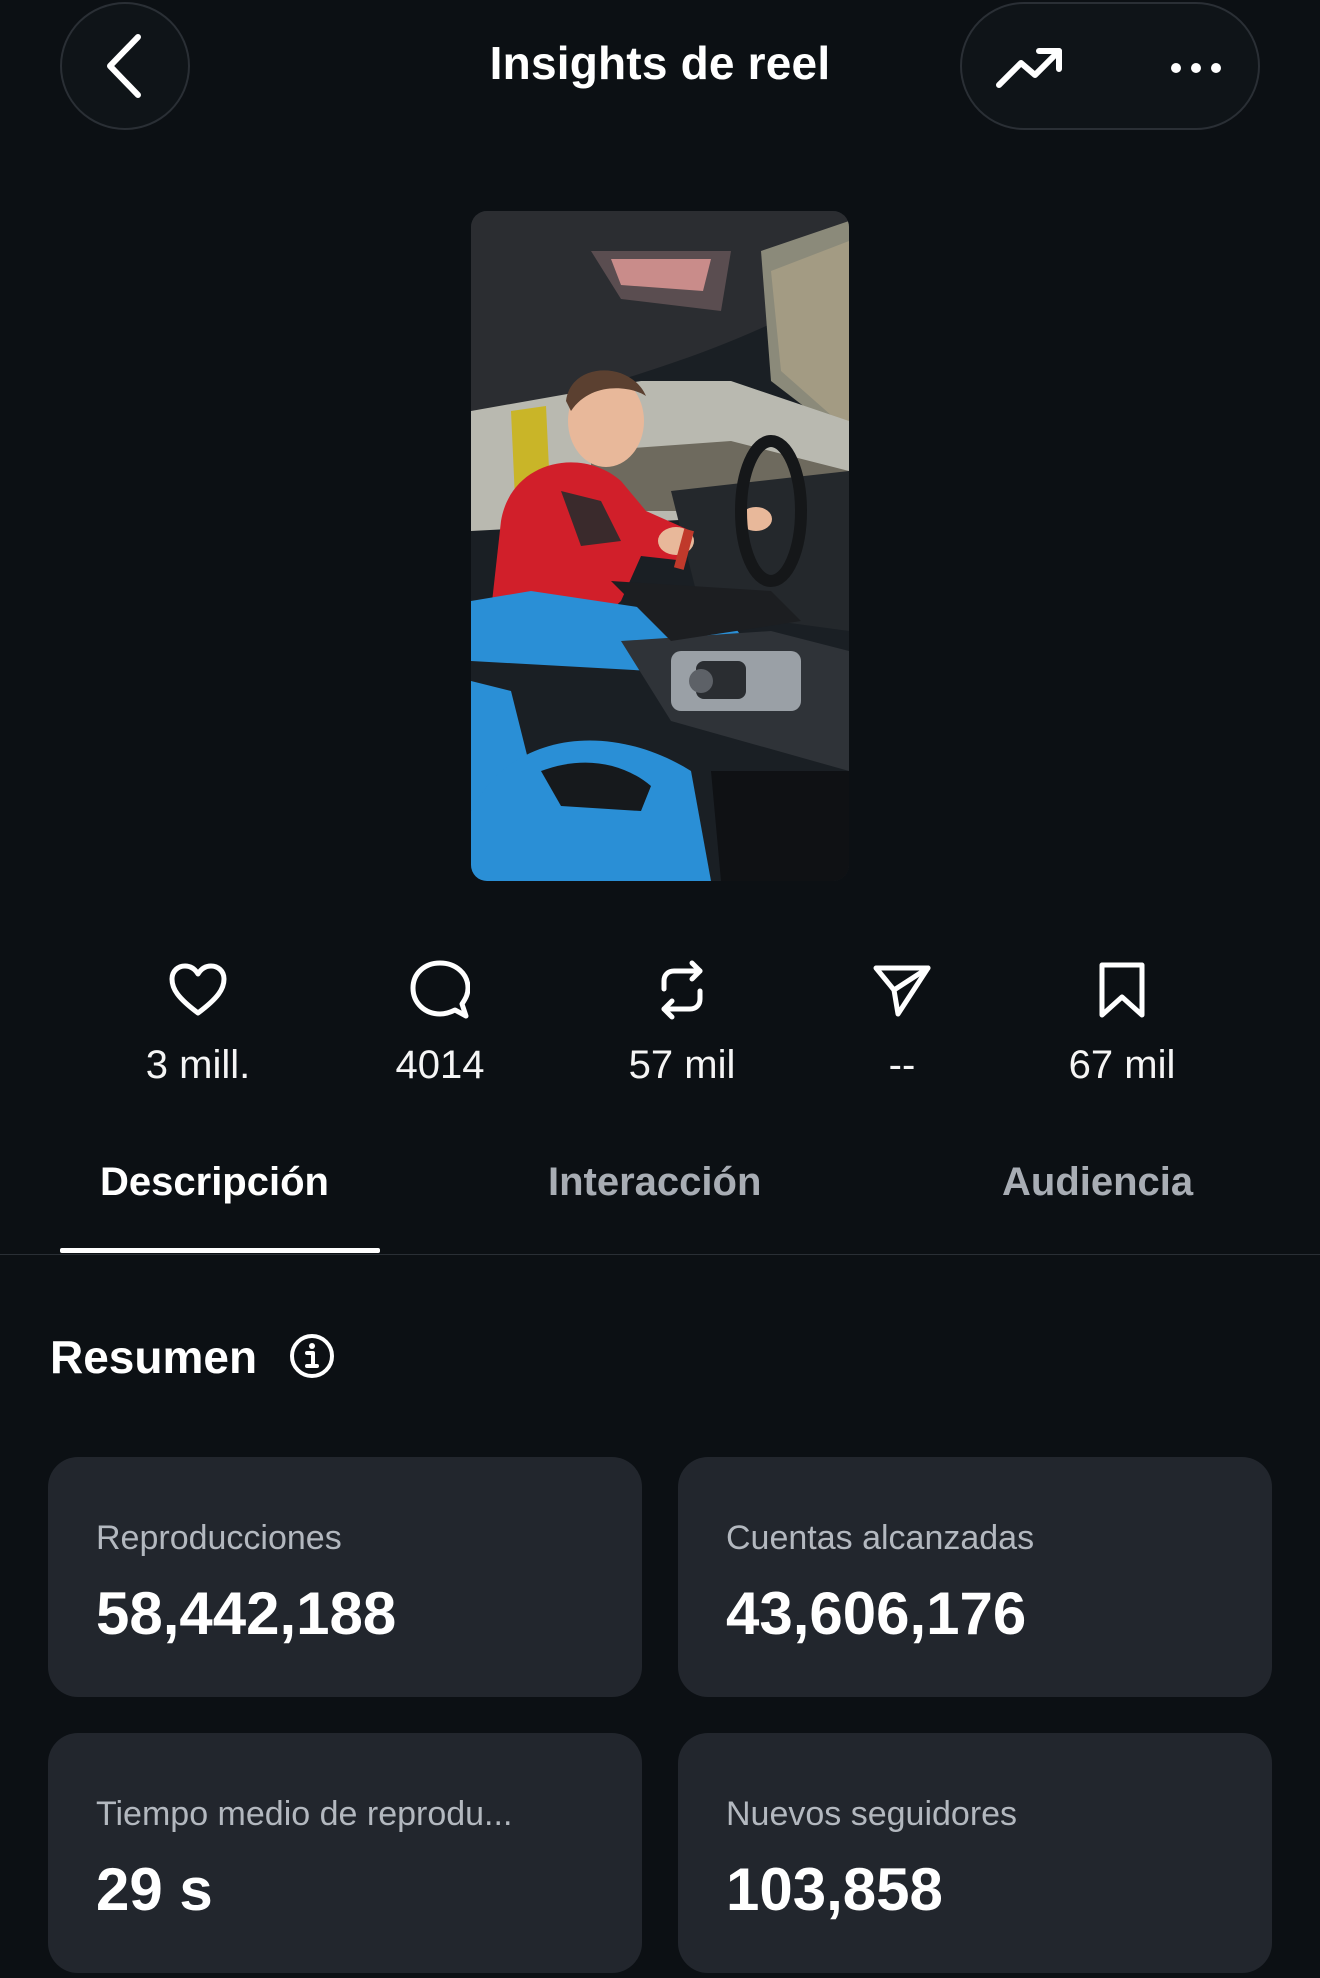 This screenshot has width=1320, height=1978. What do you see at coordinates (975, 1853) in the screenshot?
I see `metric-card-nuevos-seguidores: Nuevos seguidores 103,858` at bounding box center [975, 1853].